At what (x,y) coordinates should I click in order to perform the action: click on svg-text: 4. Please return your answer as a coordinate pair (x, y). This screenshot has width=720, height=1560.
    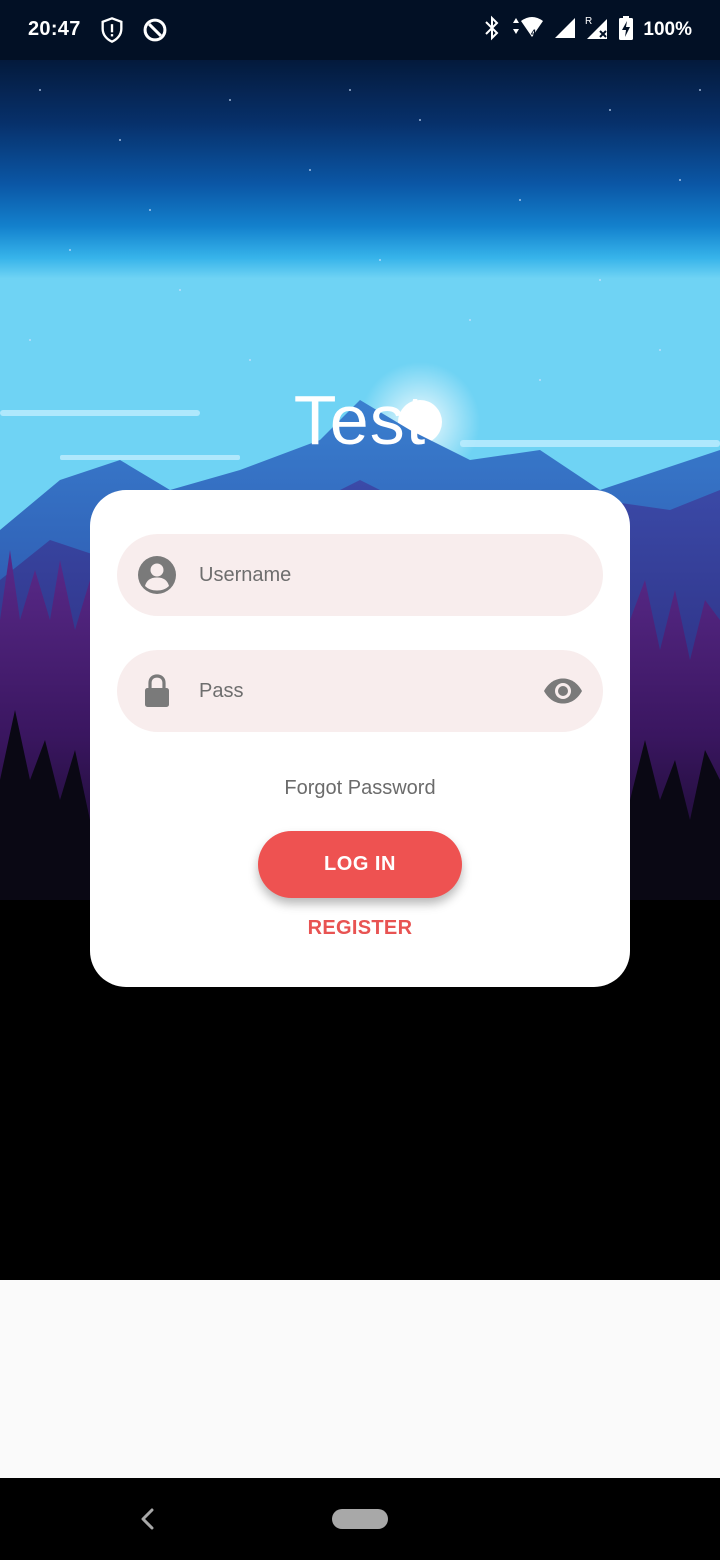
    Looking at the image, I should click on (533, 33).